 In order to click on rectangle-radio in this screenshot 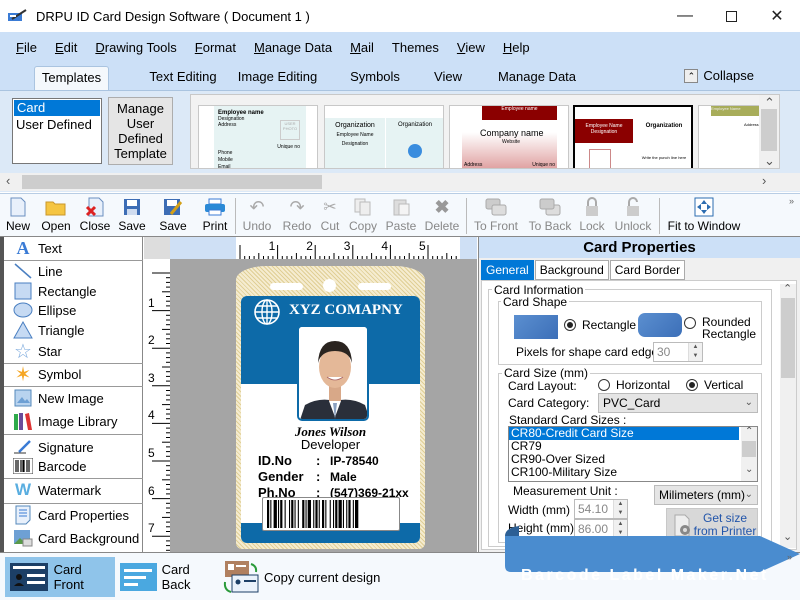, I will do `click(570, 325)`.